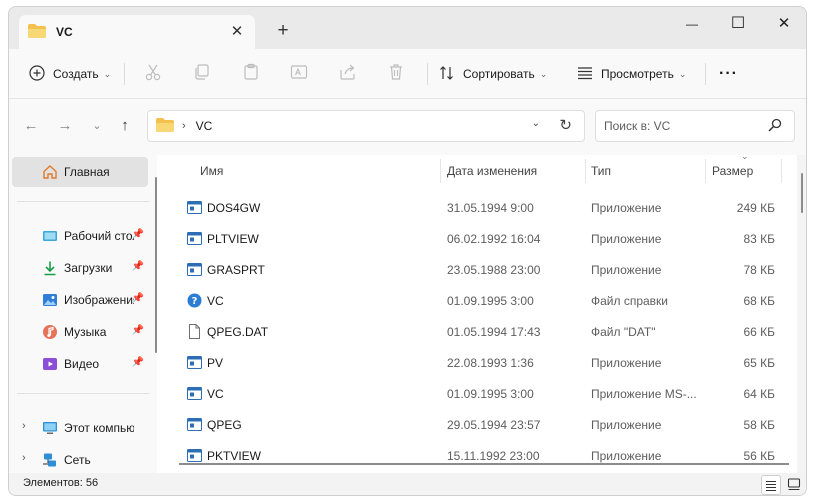  I want to click on downloads-icon, so click(50, 268).